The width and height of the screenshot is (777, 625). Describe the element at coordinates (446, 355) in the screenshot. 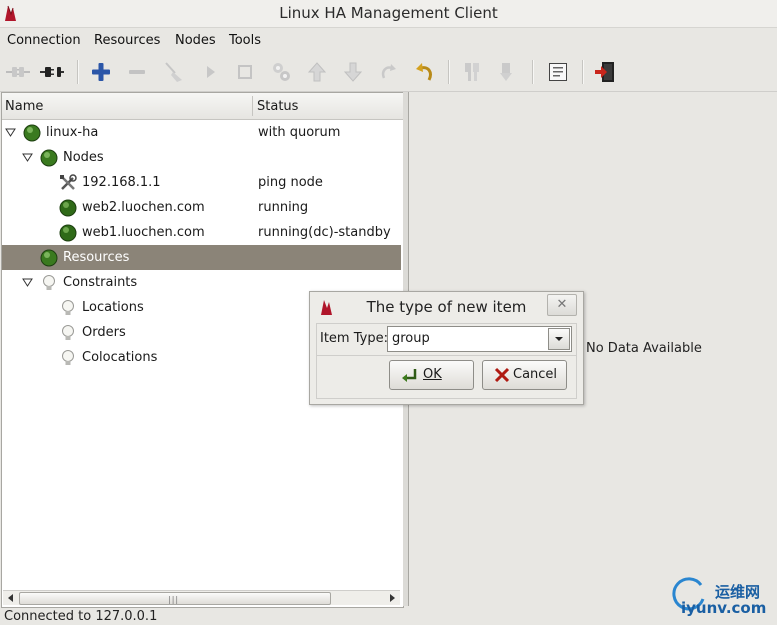

I see `dialog-divider` at that location.